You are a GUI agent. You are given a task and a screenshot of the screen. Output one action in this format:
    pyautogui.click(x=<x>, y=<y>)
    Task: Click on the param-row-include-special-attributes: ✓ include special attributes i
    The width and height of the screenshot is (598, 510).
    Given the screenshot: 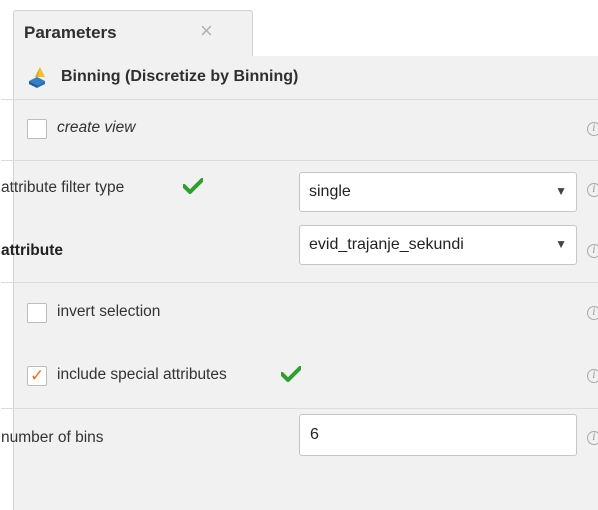 What is the action you would take?
    pyautogui.click(x=299, y=375)
    